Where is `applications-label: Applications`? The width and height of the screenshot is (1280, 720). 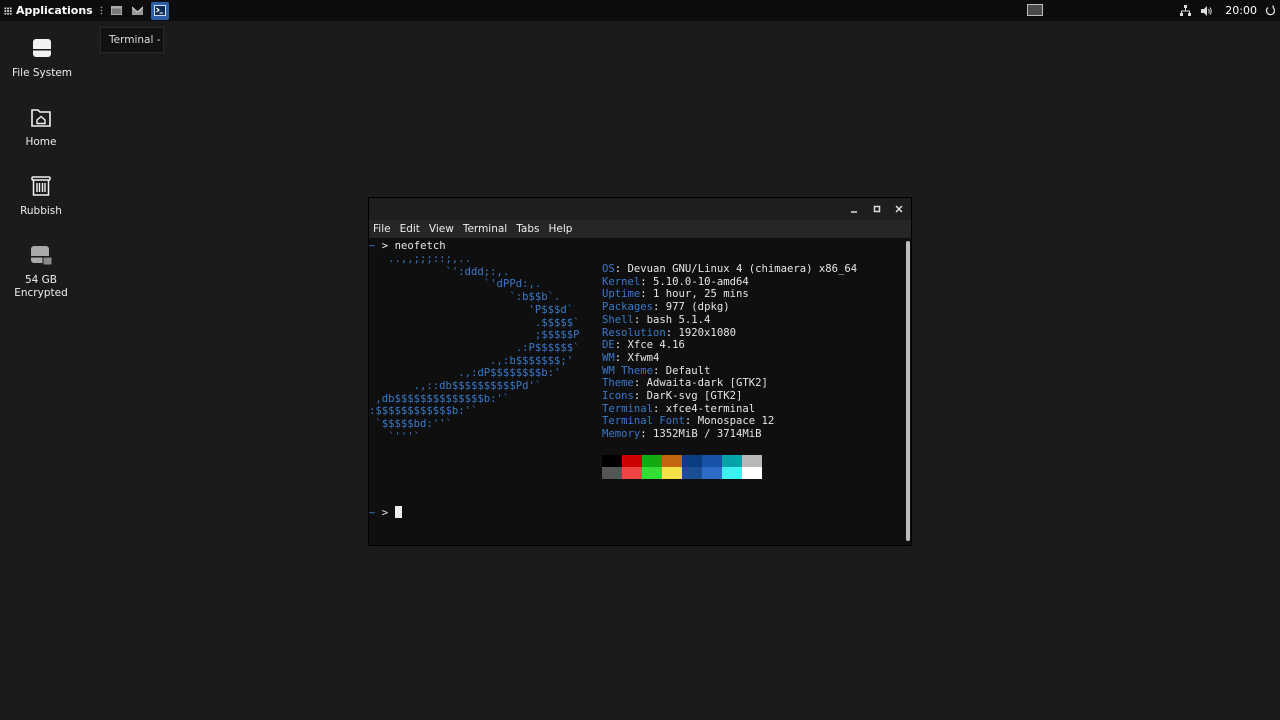
applications-label: Applications is located at coordinates (54, 10).